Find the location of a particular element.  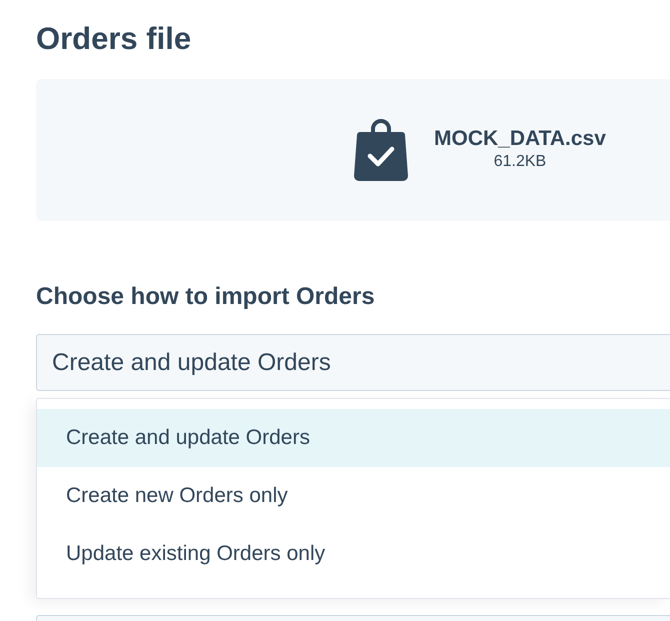

file-size: 61.2KB is located at coordinates (520, 162).